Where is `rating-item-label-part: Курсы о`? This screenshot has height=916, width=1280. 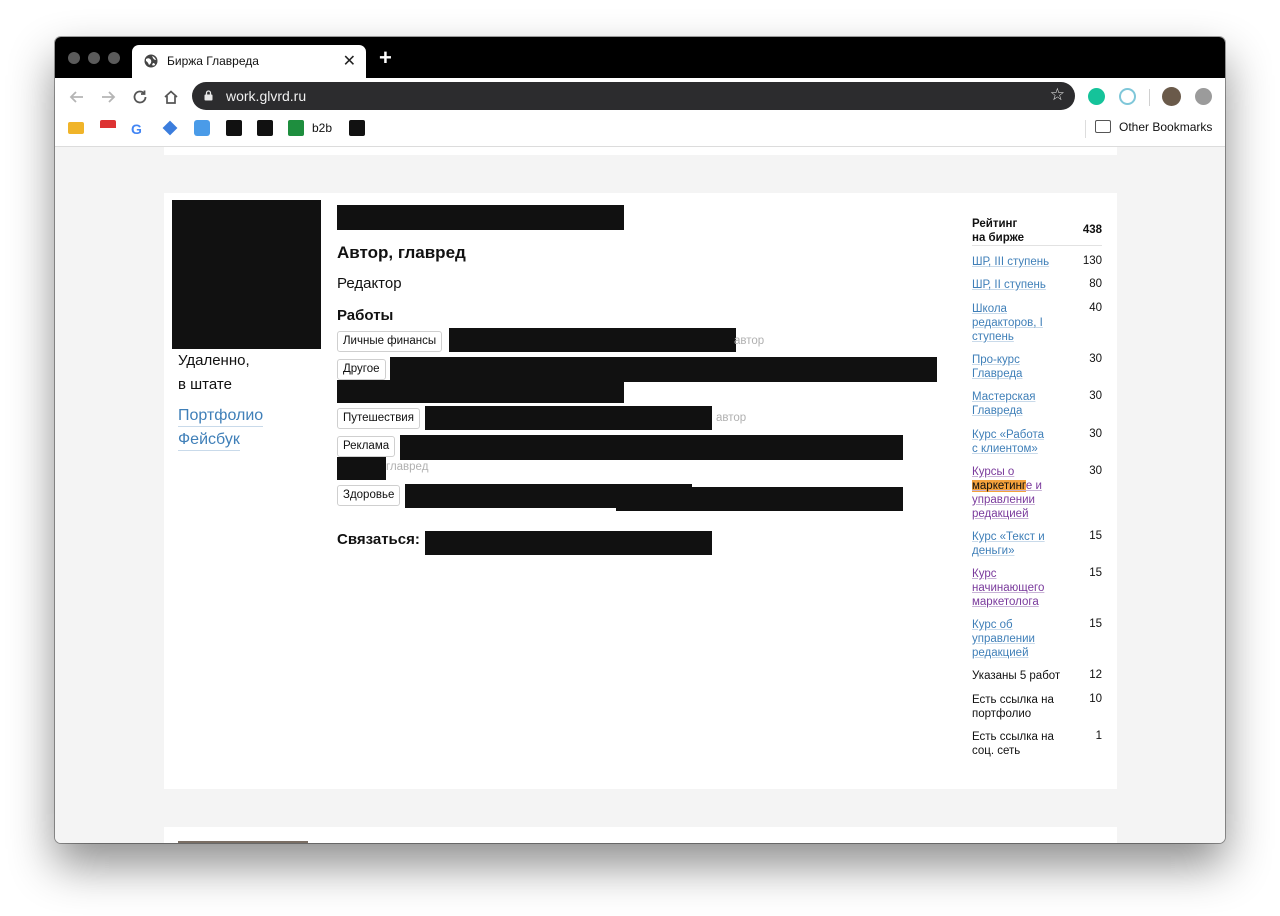 rating-item-label-part: Курсы о is located at coordinates (993, 472).